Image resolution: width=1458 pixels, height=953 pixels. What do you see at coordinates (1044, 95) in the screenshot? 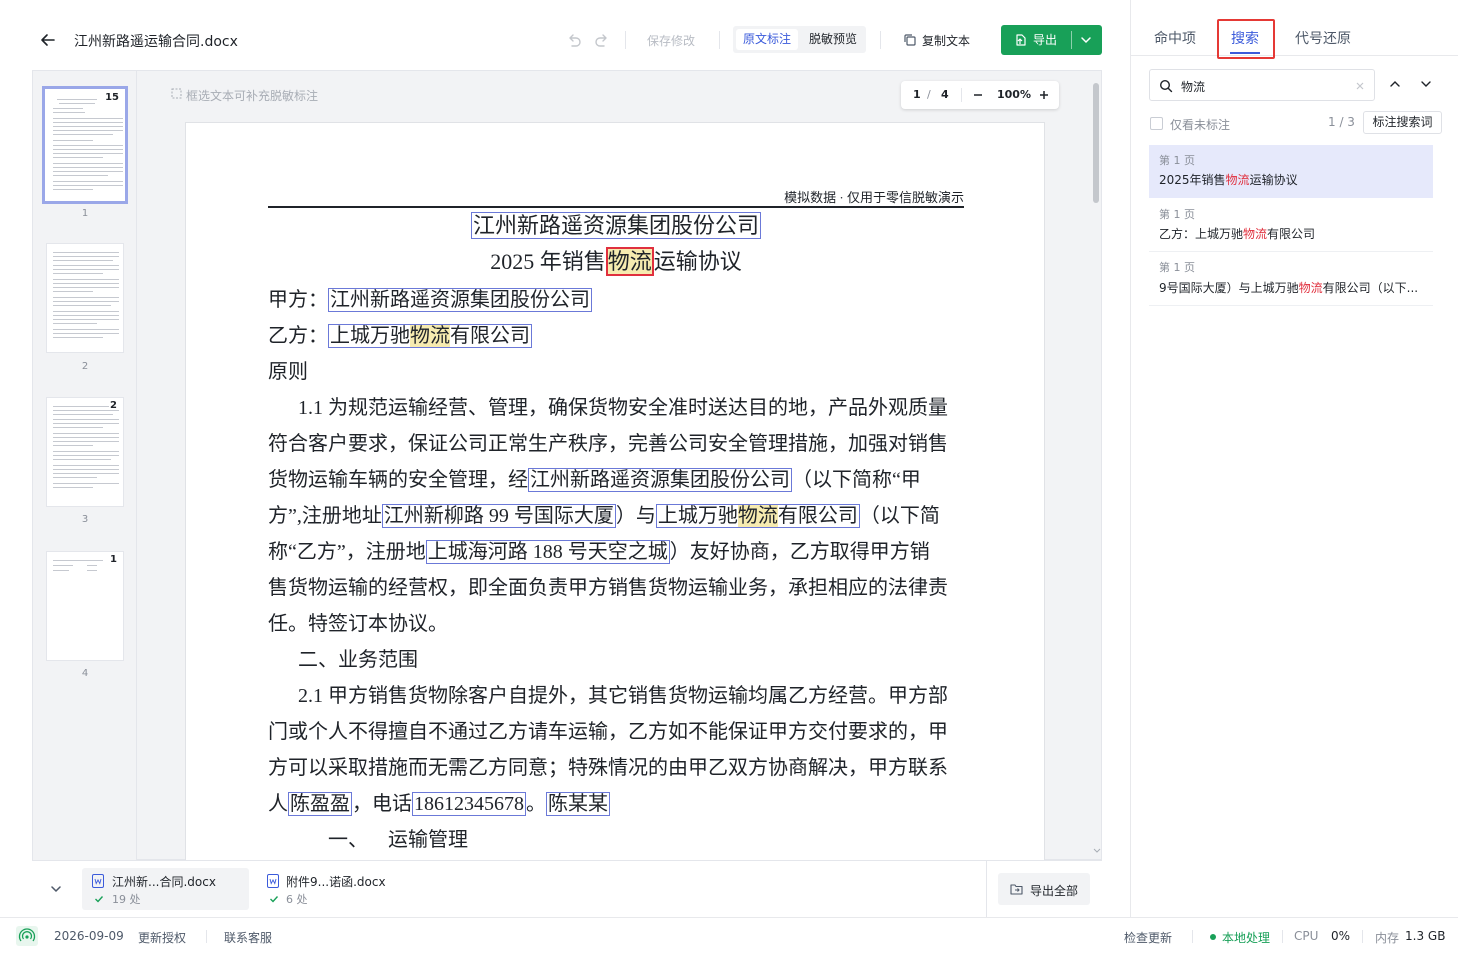
I see `zoom-in-icon` at bounding box center [1044, 95].